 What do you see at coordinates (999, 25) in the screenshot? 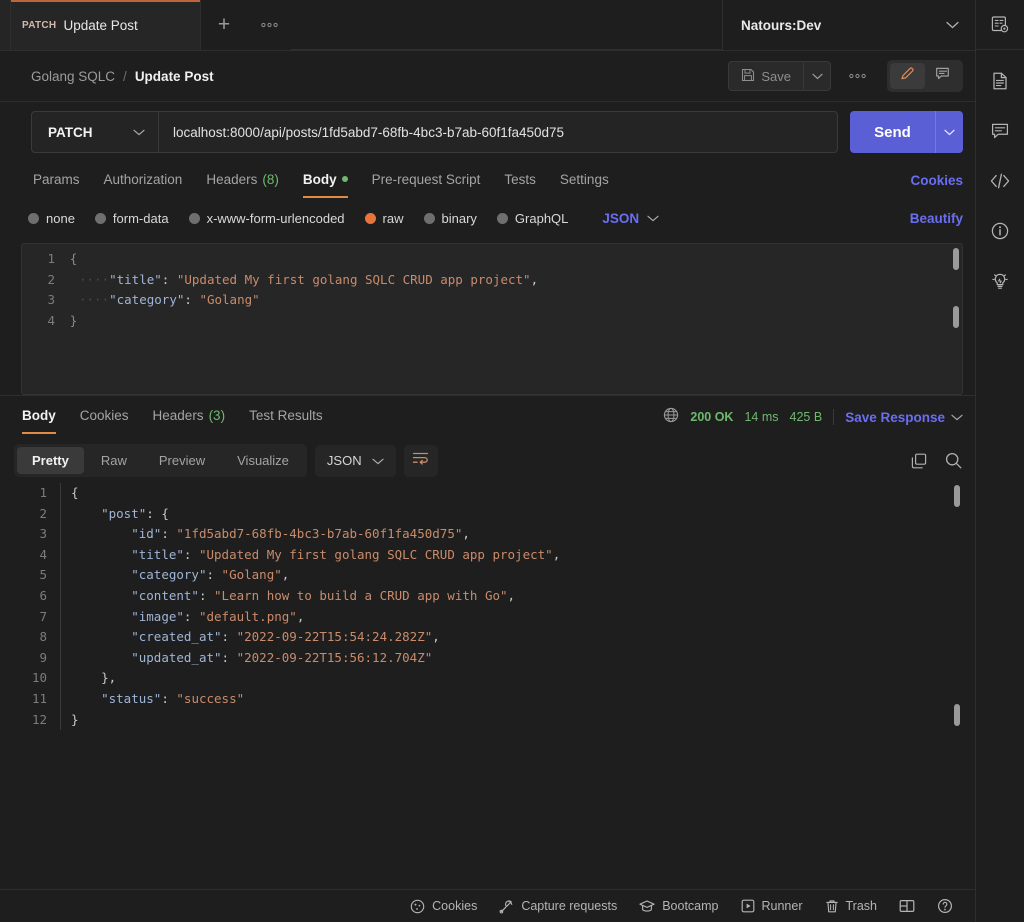
I see `environment-quick-look-icon` at bounding box center [999, 25].